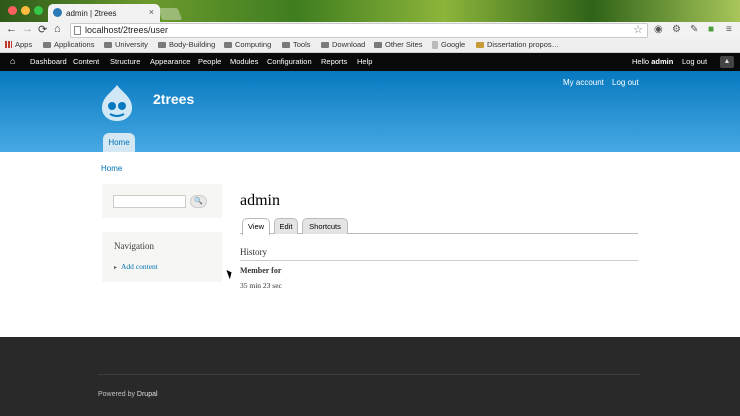 The width and height of the screenshot is (740, 416). What do you see at coordinates (286, 226) in the screenshot?
I see `tab-edit: Edit` at bounding box center [286, 226].